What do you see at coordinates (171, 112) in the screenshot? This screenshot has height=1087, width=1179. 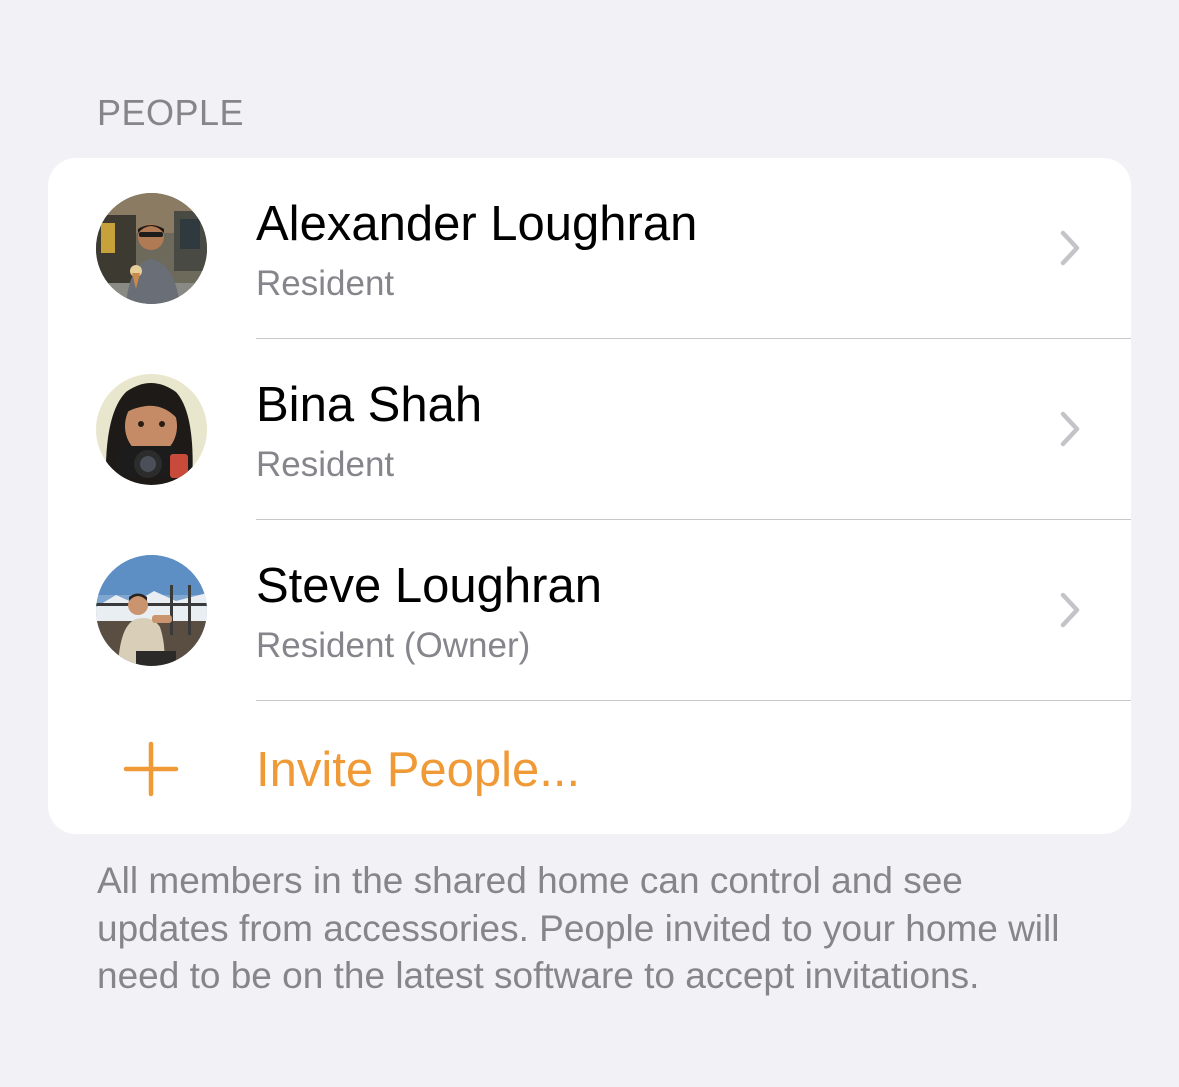 I see `section-header-people: PEOPLE` at bounding box center [171, 112].